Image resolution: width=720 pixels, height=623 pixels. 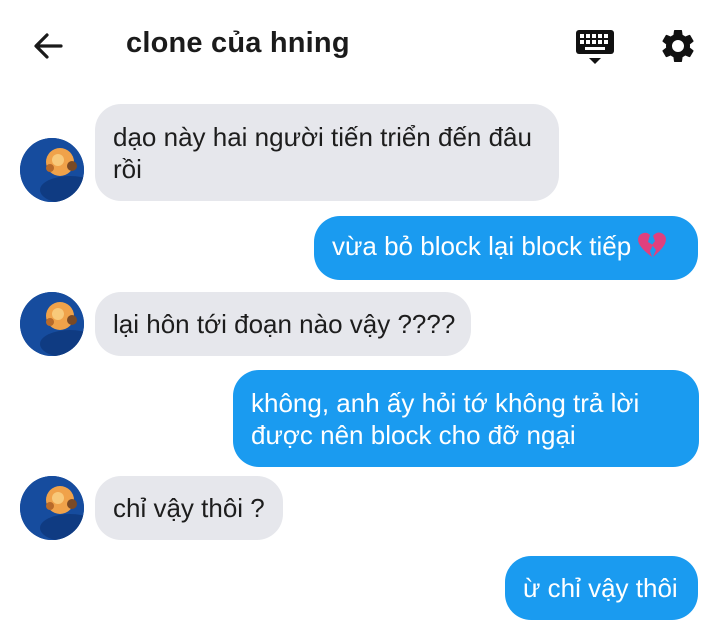 I want to click on message-bubble-outgoing: ừ chỉ vậy thôi, so click(x=601, y=588).